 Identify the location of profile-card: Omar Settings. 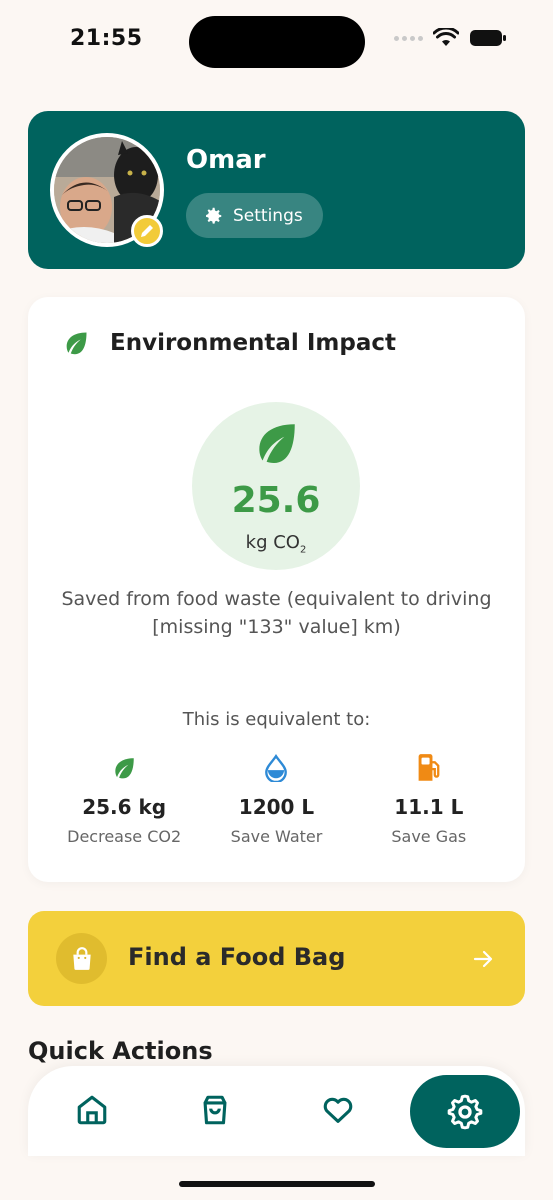
(276, 190).